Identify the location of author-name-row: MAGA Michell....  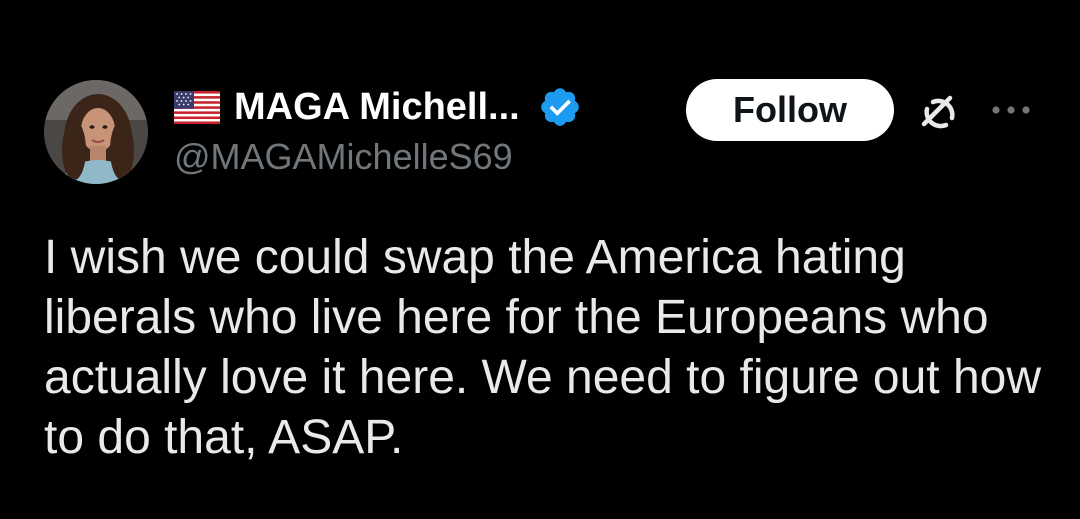
(378, 107).